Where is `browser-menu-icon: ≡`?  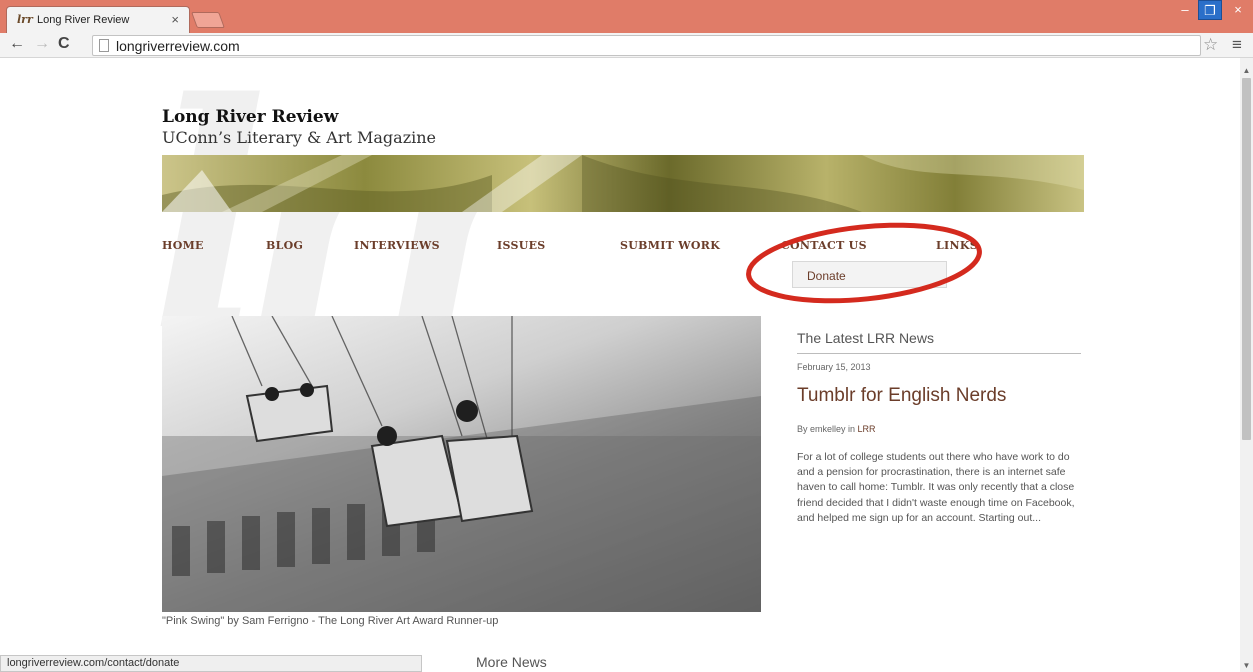
browser-menu-icon: ≡ is located at coordinates (1237, 45).